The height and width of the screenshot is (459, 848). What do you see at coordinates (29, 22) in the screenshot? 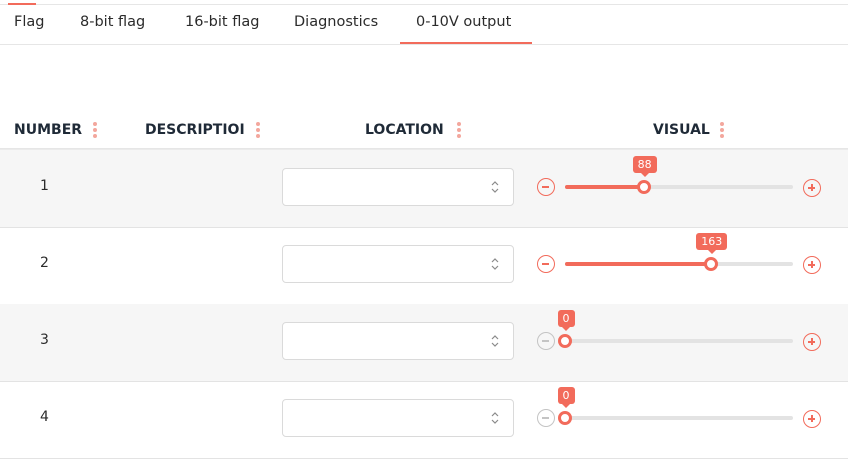
I see `tab-flag: Flag` at bounding box center [29, 22].